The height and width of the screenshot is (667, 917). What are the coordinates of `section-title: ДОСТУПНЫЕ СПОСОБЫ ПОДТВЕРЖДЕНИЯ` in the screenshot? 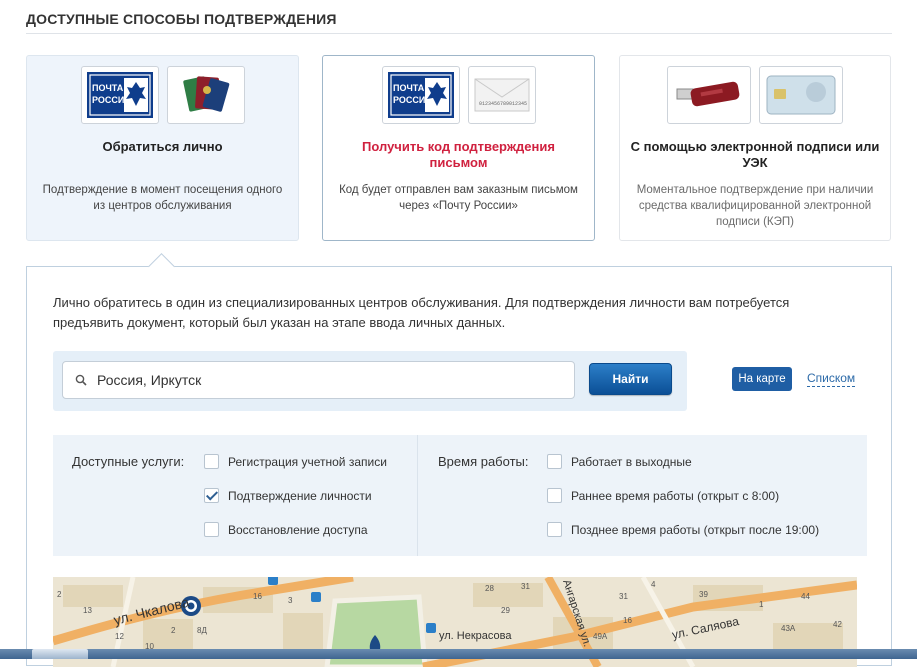 It's located at (181, 19).